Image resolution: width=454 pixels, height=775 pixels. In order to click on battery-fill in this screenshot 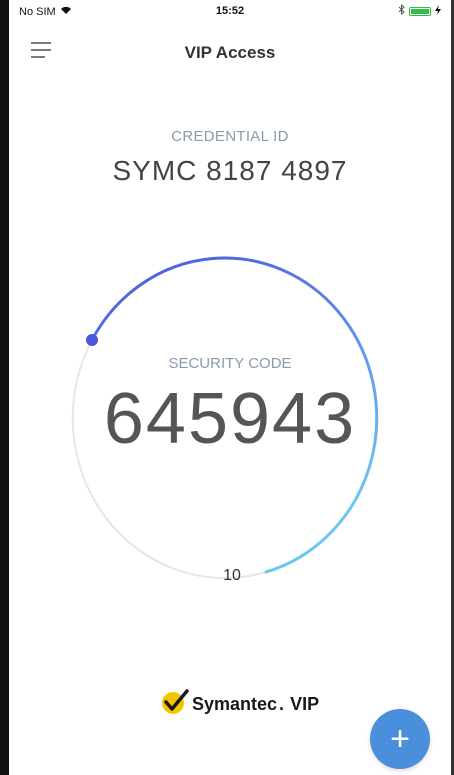, I will do `click(420, 11)`.